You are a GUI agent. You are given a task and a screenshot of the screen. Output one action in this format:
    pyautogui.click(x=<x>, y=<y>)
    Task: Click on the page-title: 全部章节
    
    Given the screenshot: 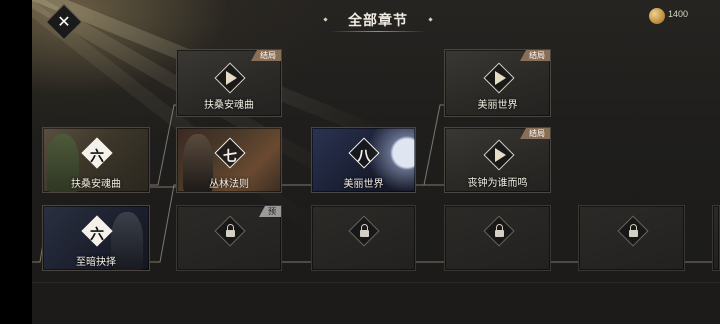 What is the action you would take?
    pyautogui.click(x=378, y=21)
    